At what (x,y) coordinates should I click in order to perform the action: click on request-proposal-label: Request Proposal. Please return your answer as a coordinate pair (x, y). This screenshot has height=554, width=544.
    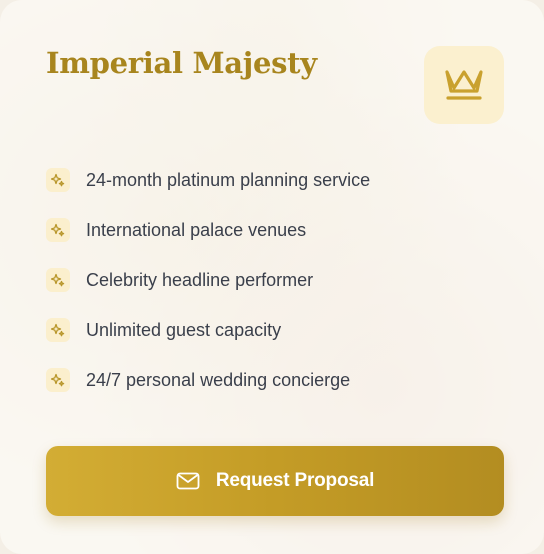
    Looking at the image, I should click on (295, 480).